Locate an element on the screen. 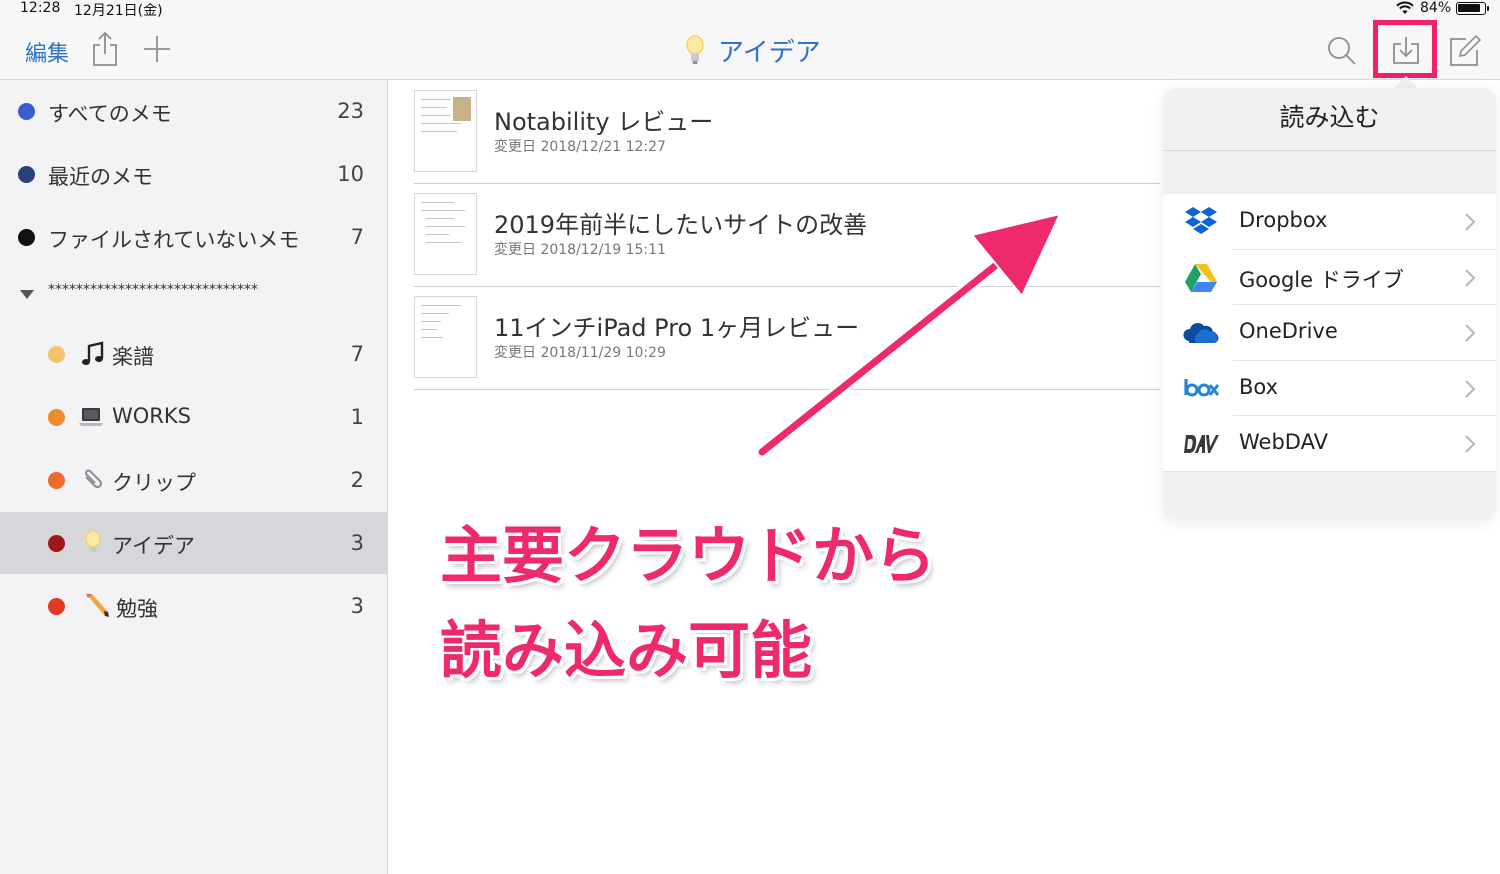 The image size is (1500, 874). import-source-box: Box is located at coordinates (1329, 389).